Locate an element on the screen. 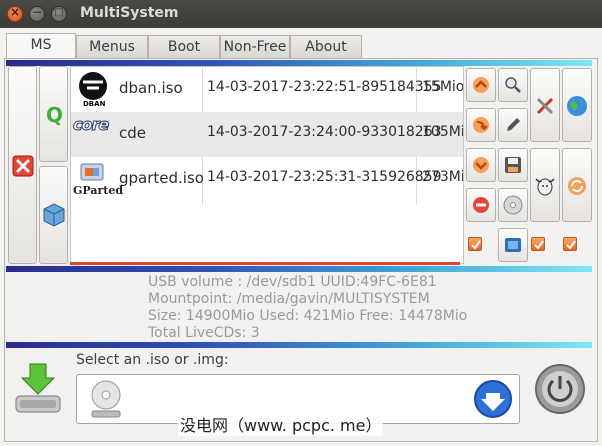 The height and width of the screenshot is (446, 602). power-icon is located at coordinates (560, 389).